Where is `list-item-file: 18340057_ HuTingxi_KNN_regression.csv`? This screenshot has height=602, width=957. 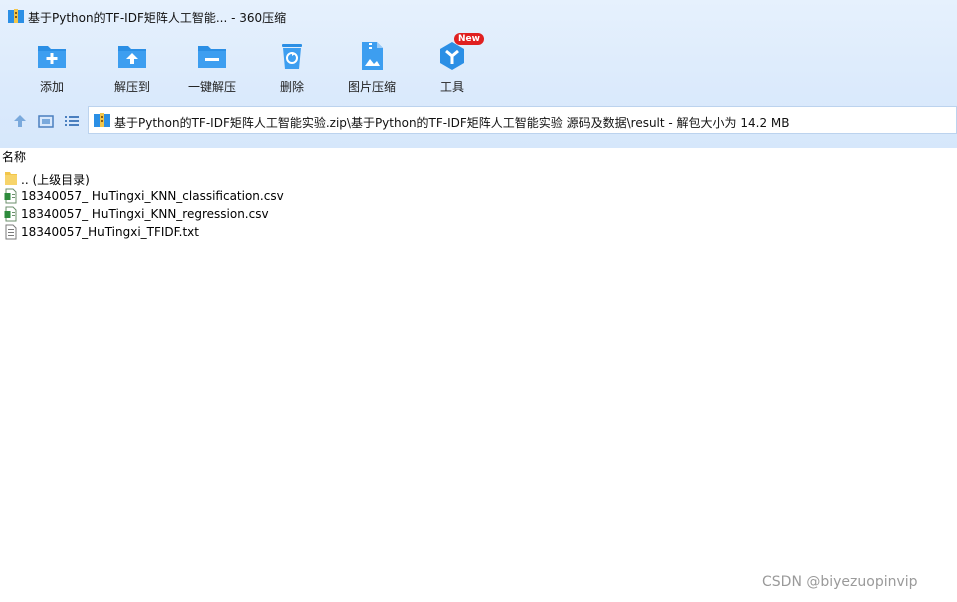
list-item-file: 18340057_ HuTingxi_KNN_regression.csv is located at coordinates (478, 214).